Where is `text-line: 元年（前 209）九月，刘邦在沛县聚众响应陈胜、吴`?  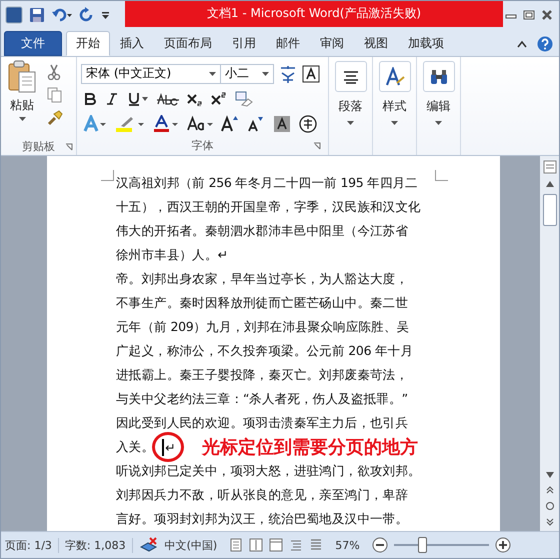 text-line: 元年（前 209）九月，刘邦在沛县聚众响应陈胜、吴 is located at coordinates (263, 327).